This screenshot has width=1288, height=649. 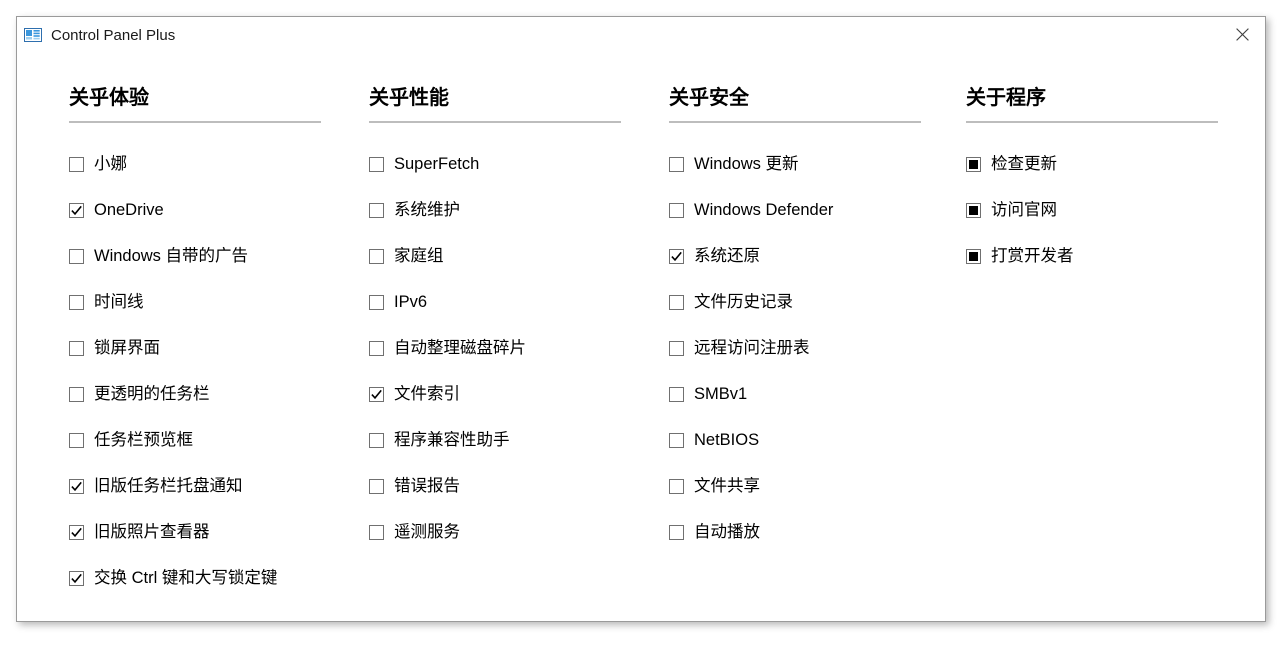 What do you see at coordinates (495, 210) in the screenshot?
I see `checkbox-item: 系统维护` at bounding box center [495, 210].